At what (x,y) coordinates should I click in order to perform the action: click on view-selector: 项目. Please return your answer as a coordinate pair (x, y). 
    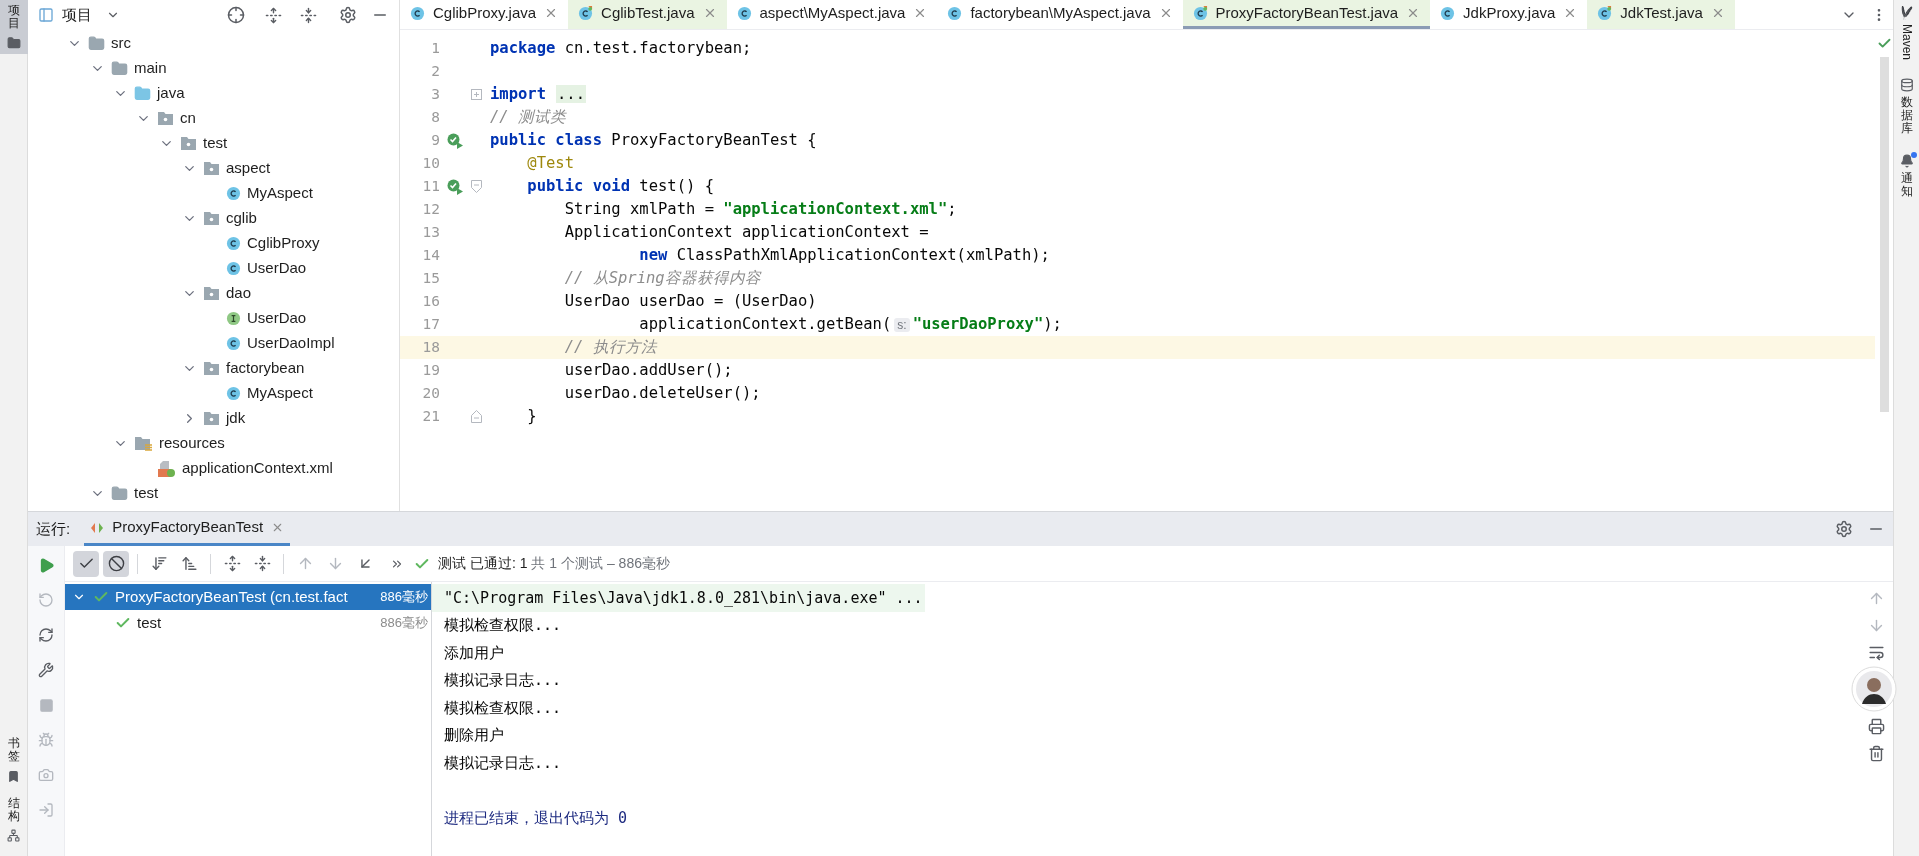
    Looking at the image, I should click on (91, 15).